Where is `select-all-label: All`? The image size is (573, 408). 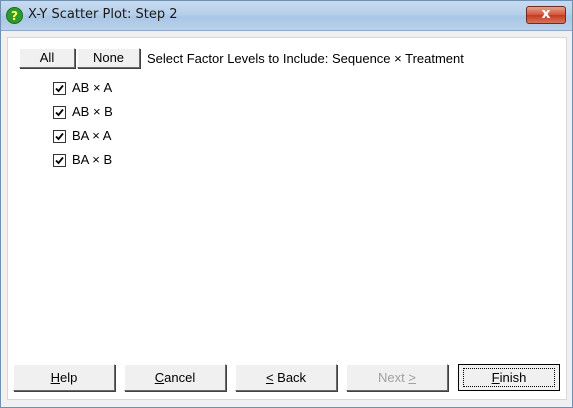 select-all-label: All is located at coordinates (47, 57).